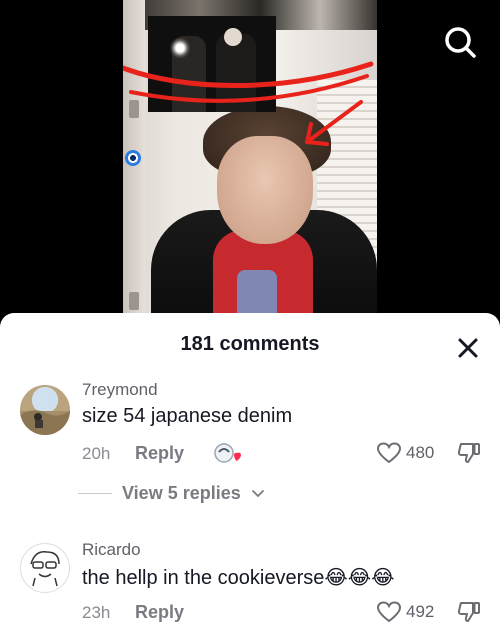 This screenshot has height=626, width=500. I want to click on like-button: 480, so click(405, 453).